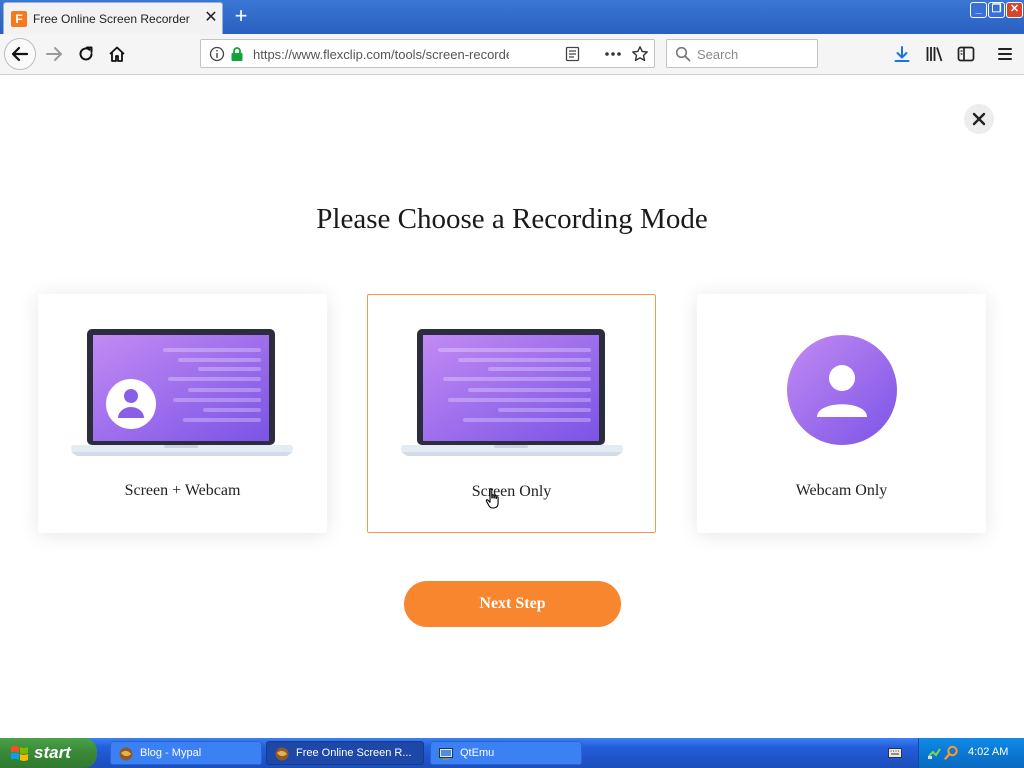 Image resolution: width=1024 pixels, height=768 pixels. I want to click on taskbar-item-qtemu: QtEmu, so click(506, 753).